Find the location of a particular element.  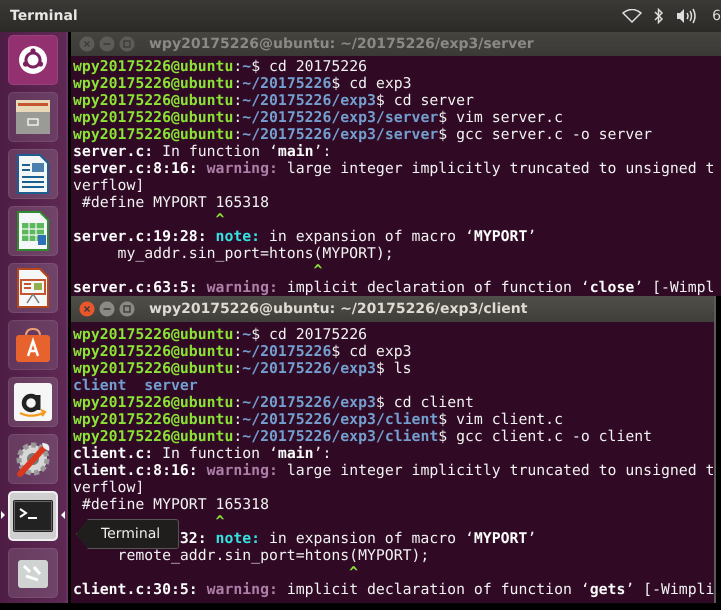

app-title: Terminal is located at coordinates (44, 16).